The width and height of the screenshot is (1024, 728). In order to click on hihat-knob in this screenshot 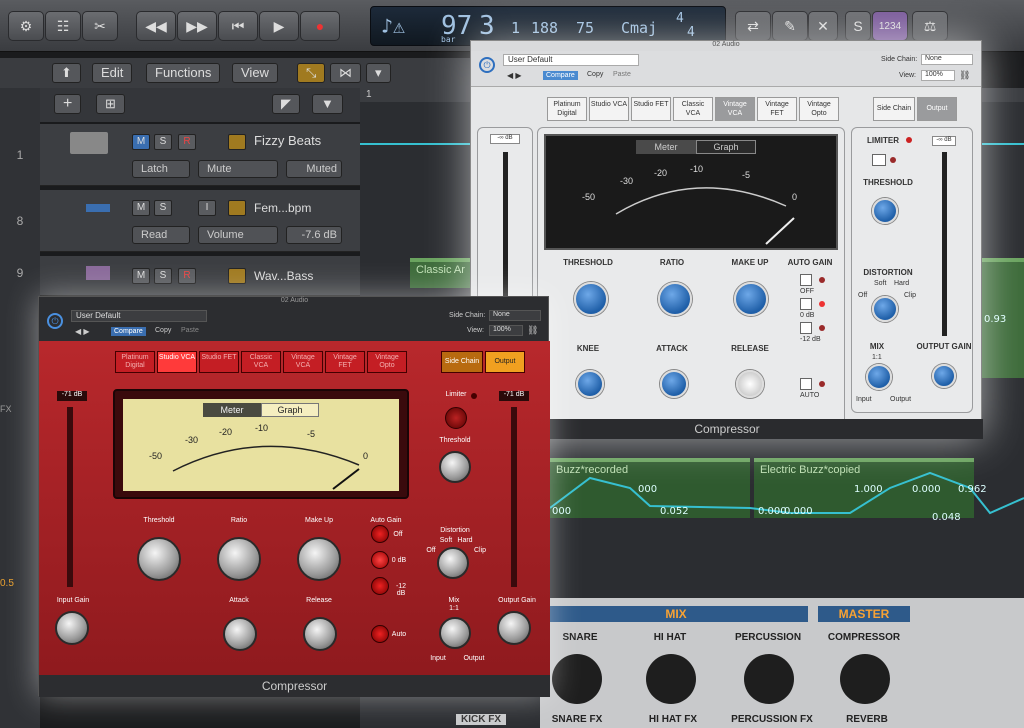, I will do `click(671, 679)`.